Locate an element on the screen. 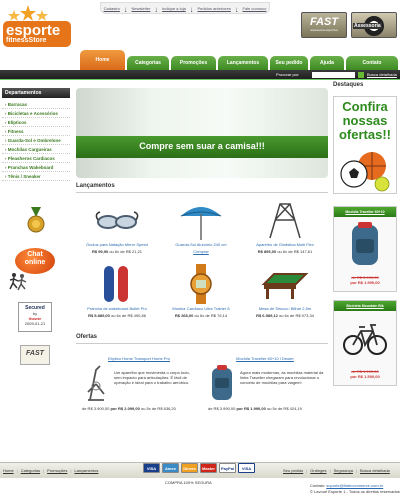 Image resolution: width=400 pixels, height=499 pixels. visa-icon: VISA is located at coordinates (151, 468).